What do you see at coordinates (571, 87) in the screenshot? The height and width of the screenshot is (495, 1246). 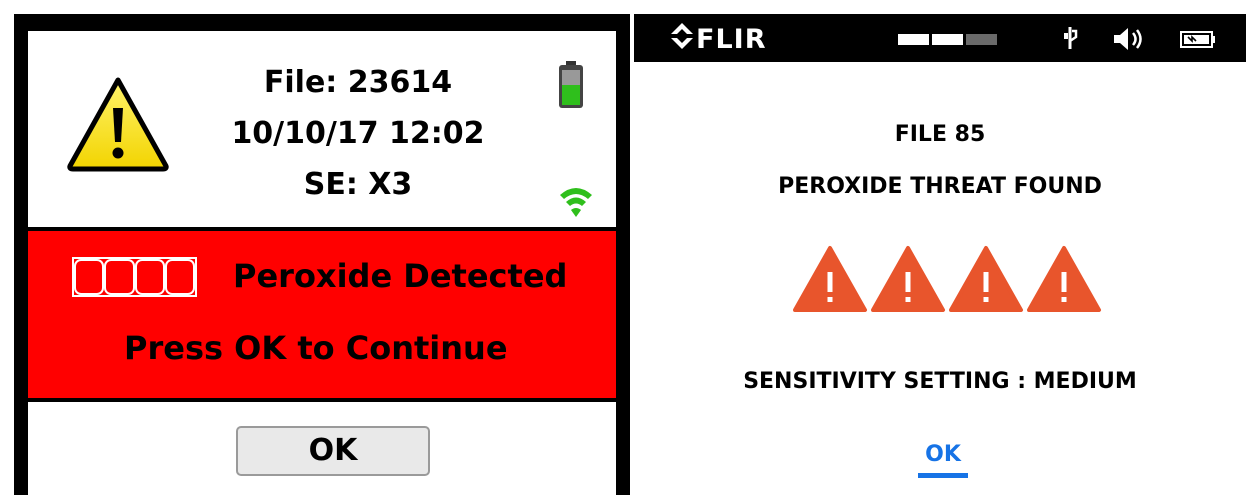 I see `battery-icon` at bounding box center [571, 87].